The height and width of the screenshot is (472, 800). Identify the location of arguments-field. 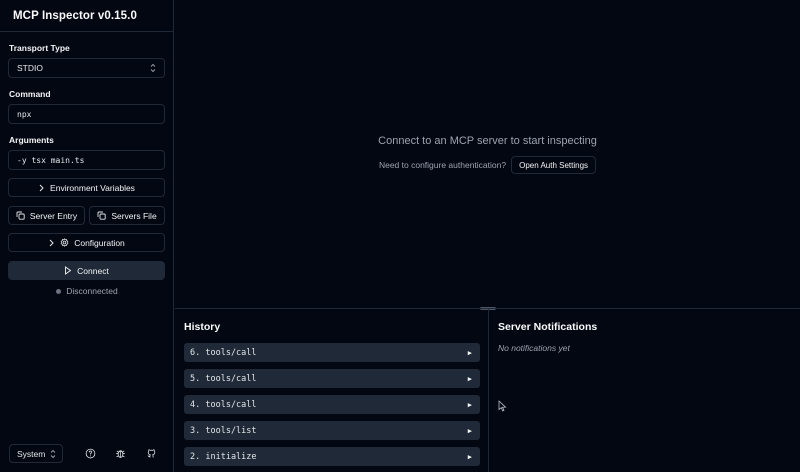
(86, 160).